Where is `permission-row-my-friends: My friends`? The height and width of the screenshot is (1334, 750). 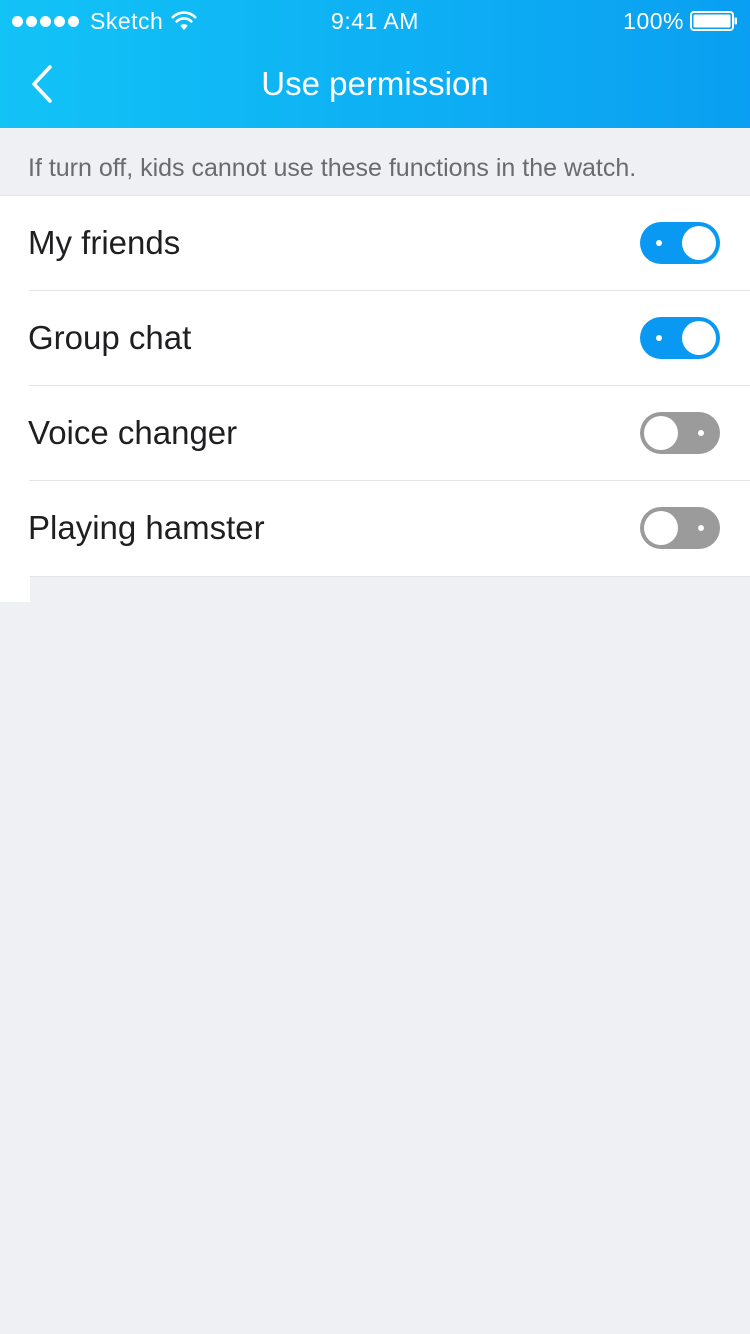 permission-row-my-friends: My friends is located at coordinates (375, 243).